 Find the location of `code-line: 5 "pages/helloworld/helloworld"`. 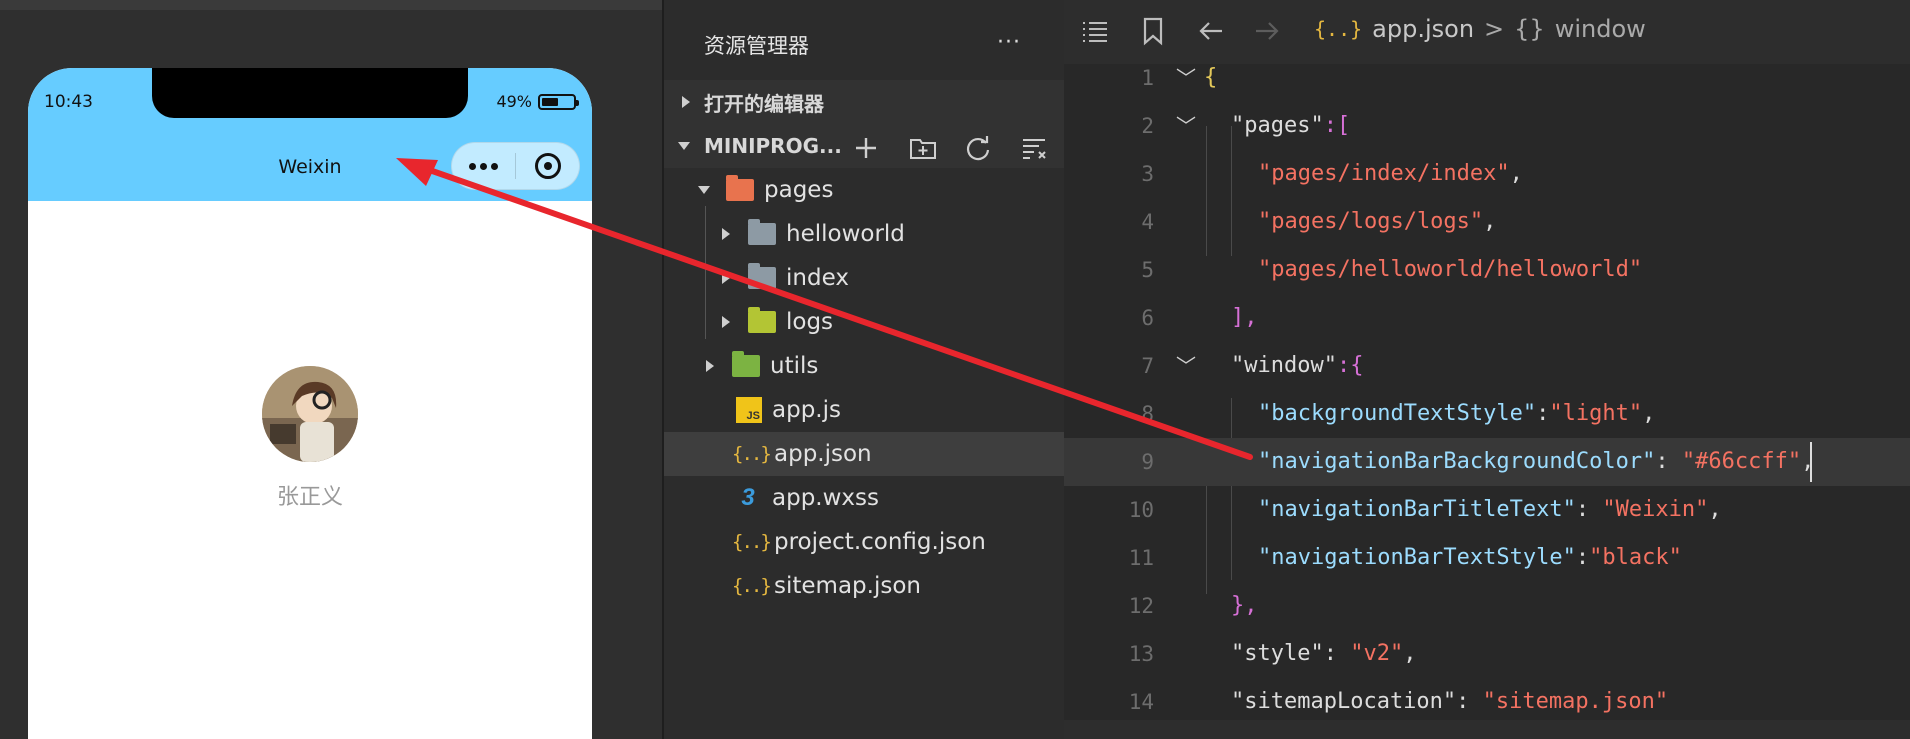

code-line: 5 "pages/helloworld/helloworld" is located at coordinates (1487, 270).